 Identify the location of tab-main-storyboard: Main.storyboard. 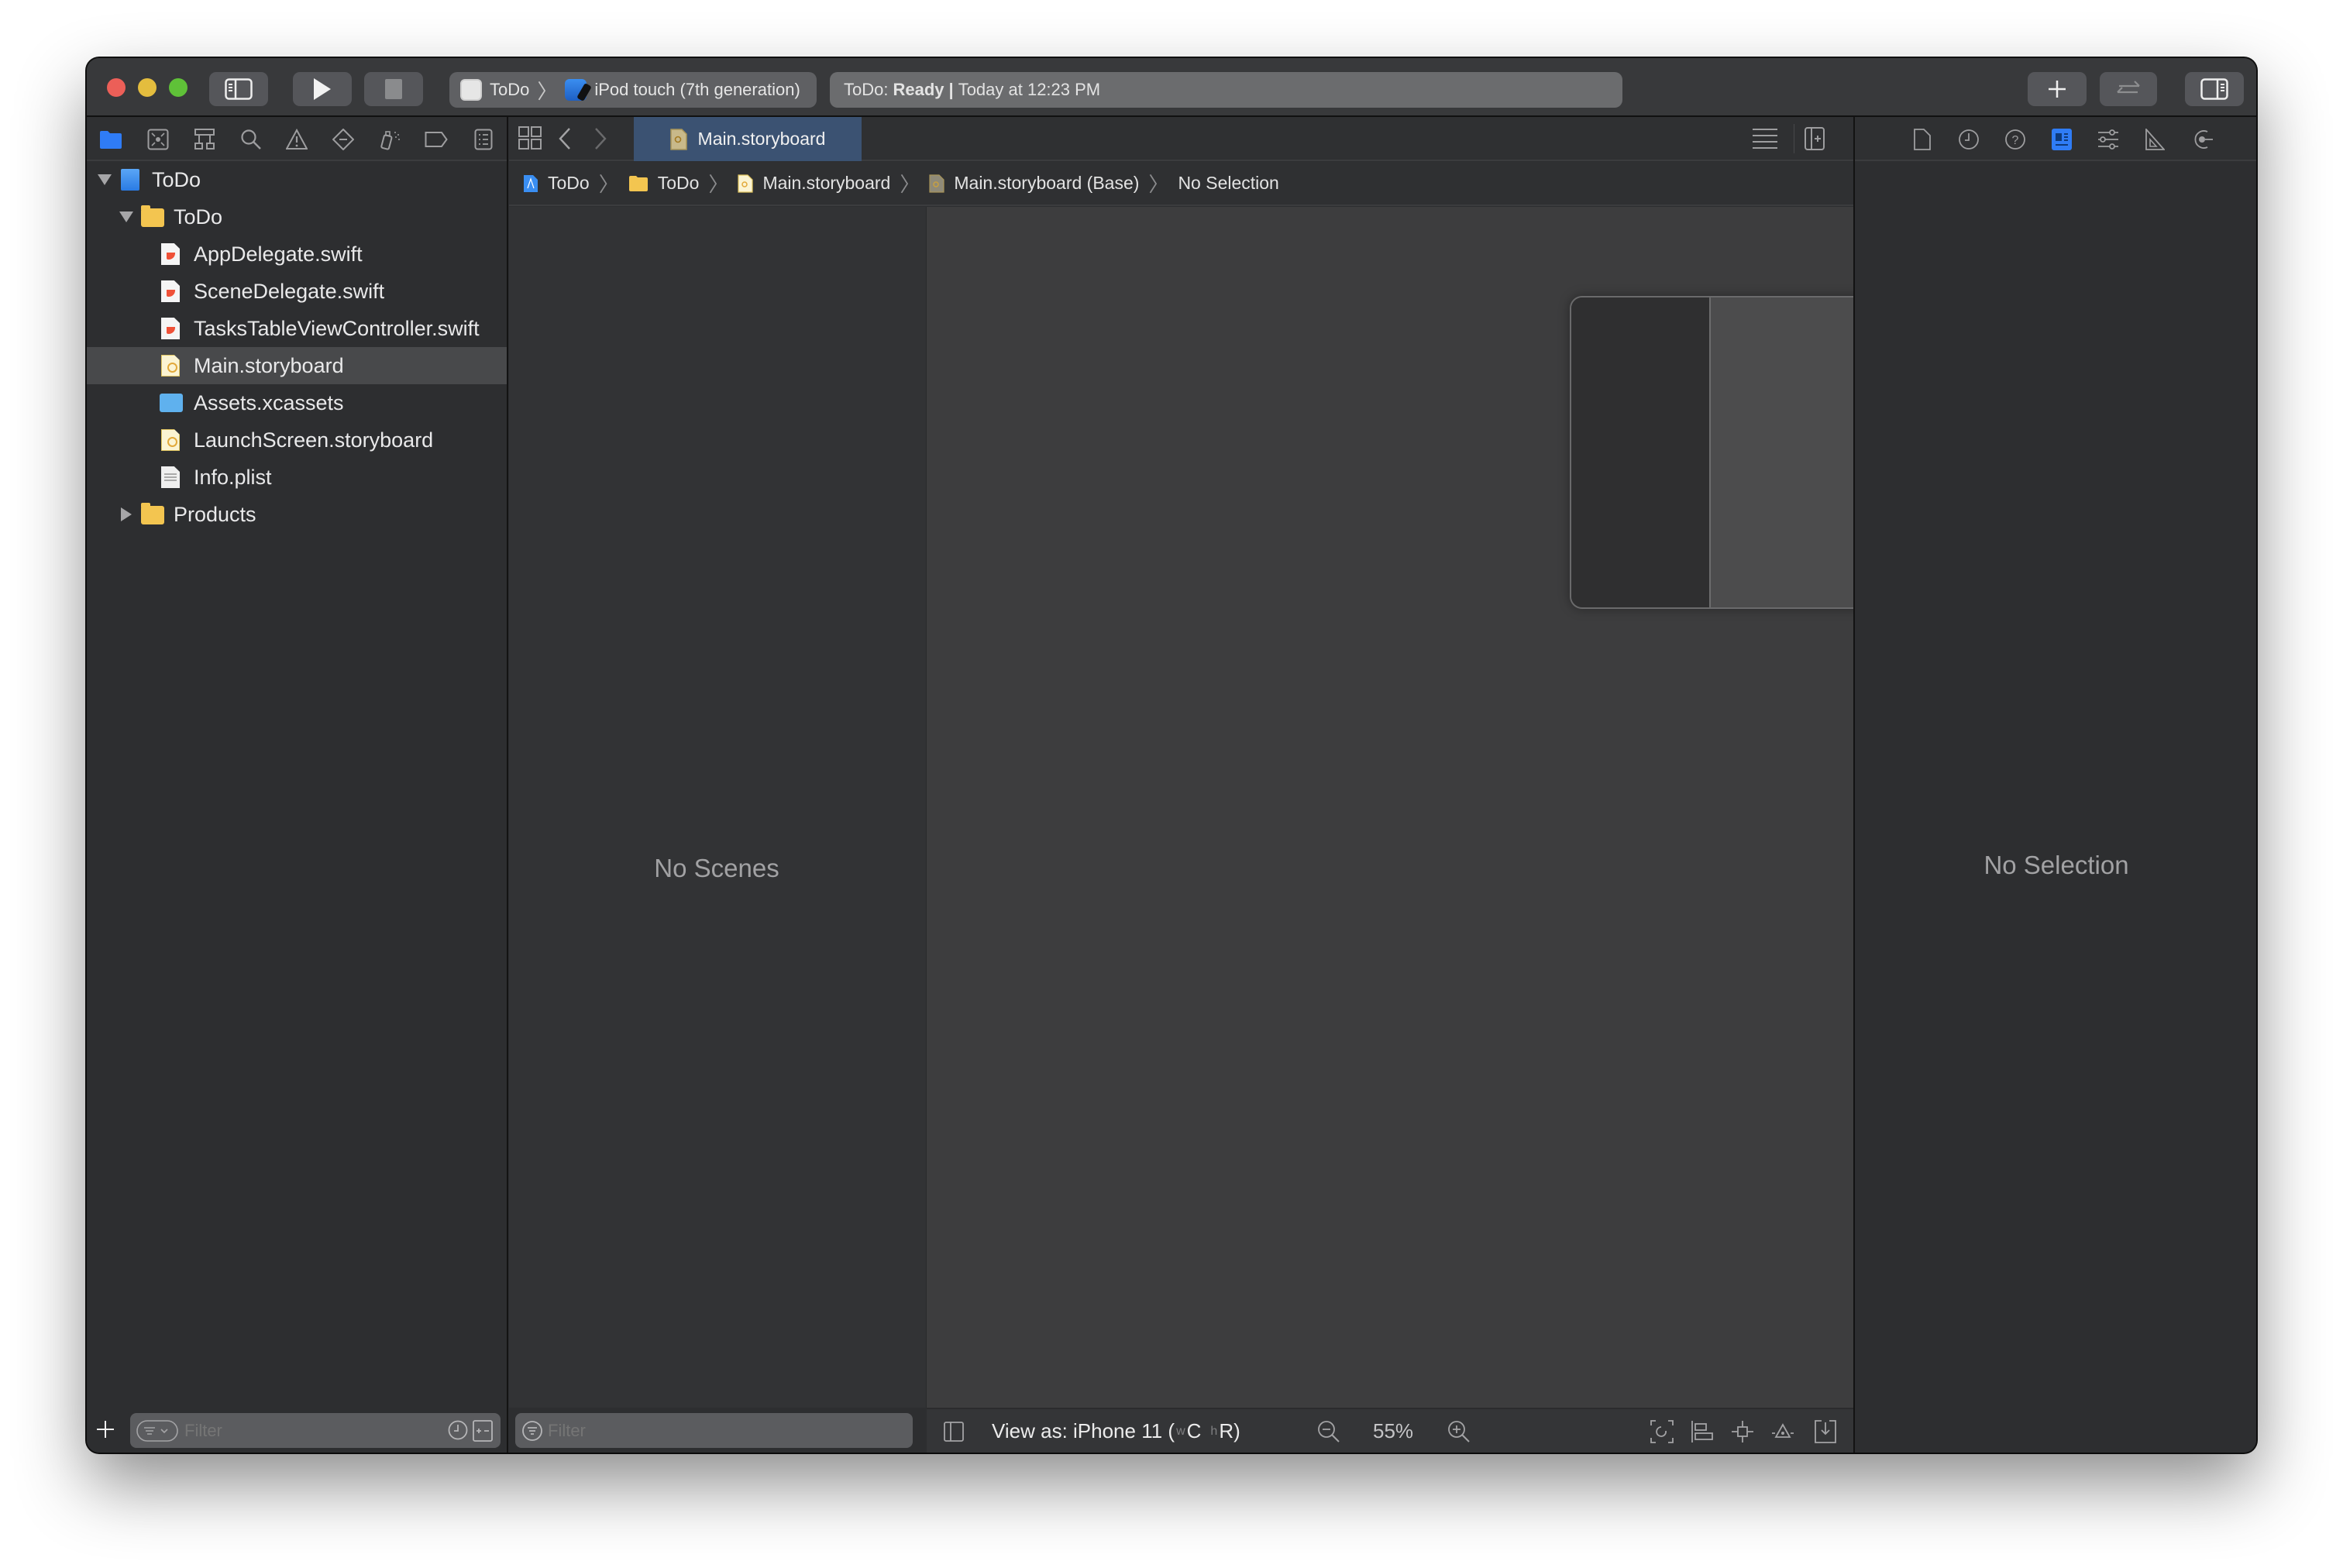
(748, 139).